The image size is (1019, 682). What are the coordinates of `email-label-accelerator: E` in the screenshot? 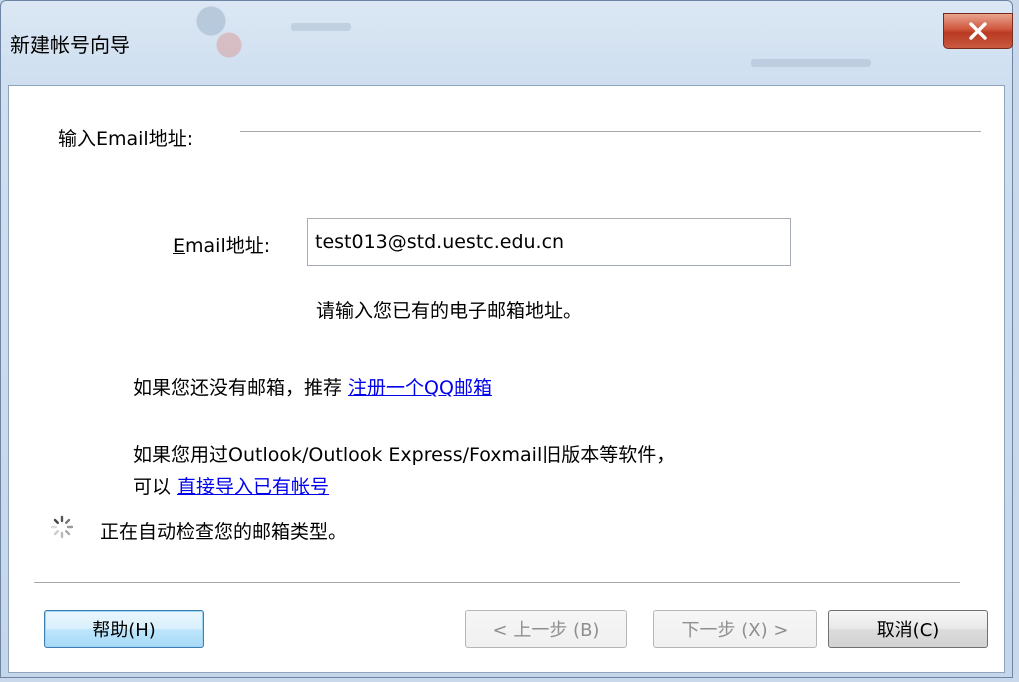 It's located at (179, 246).